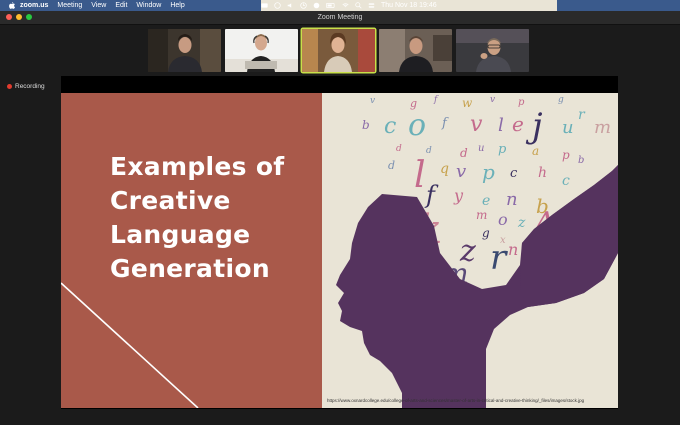  I want to click on menu-datetime: Thu Nov 18 19:46, so click(409, 5).